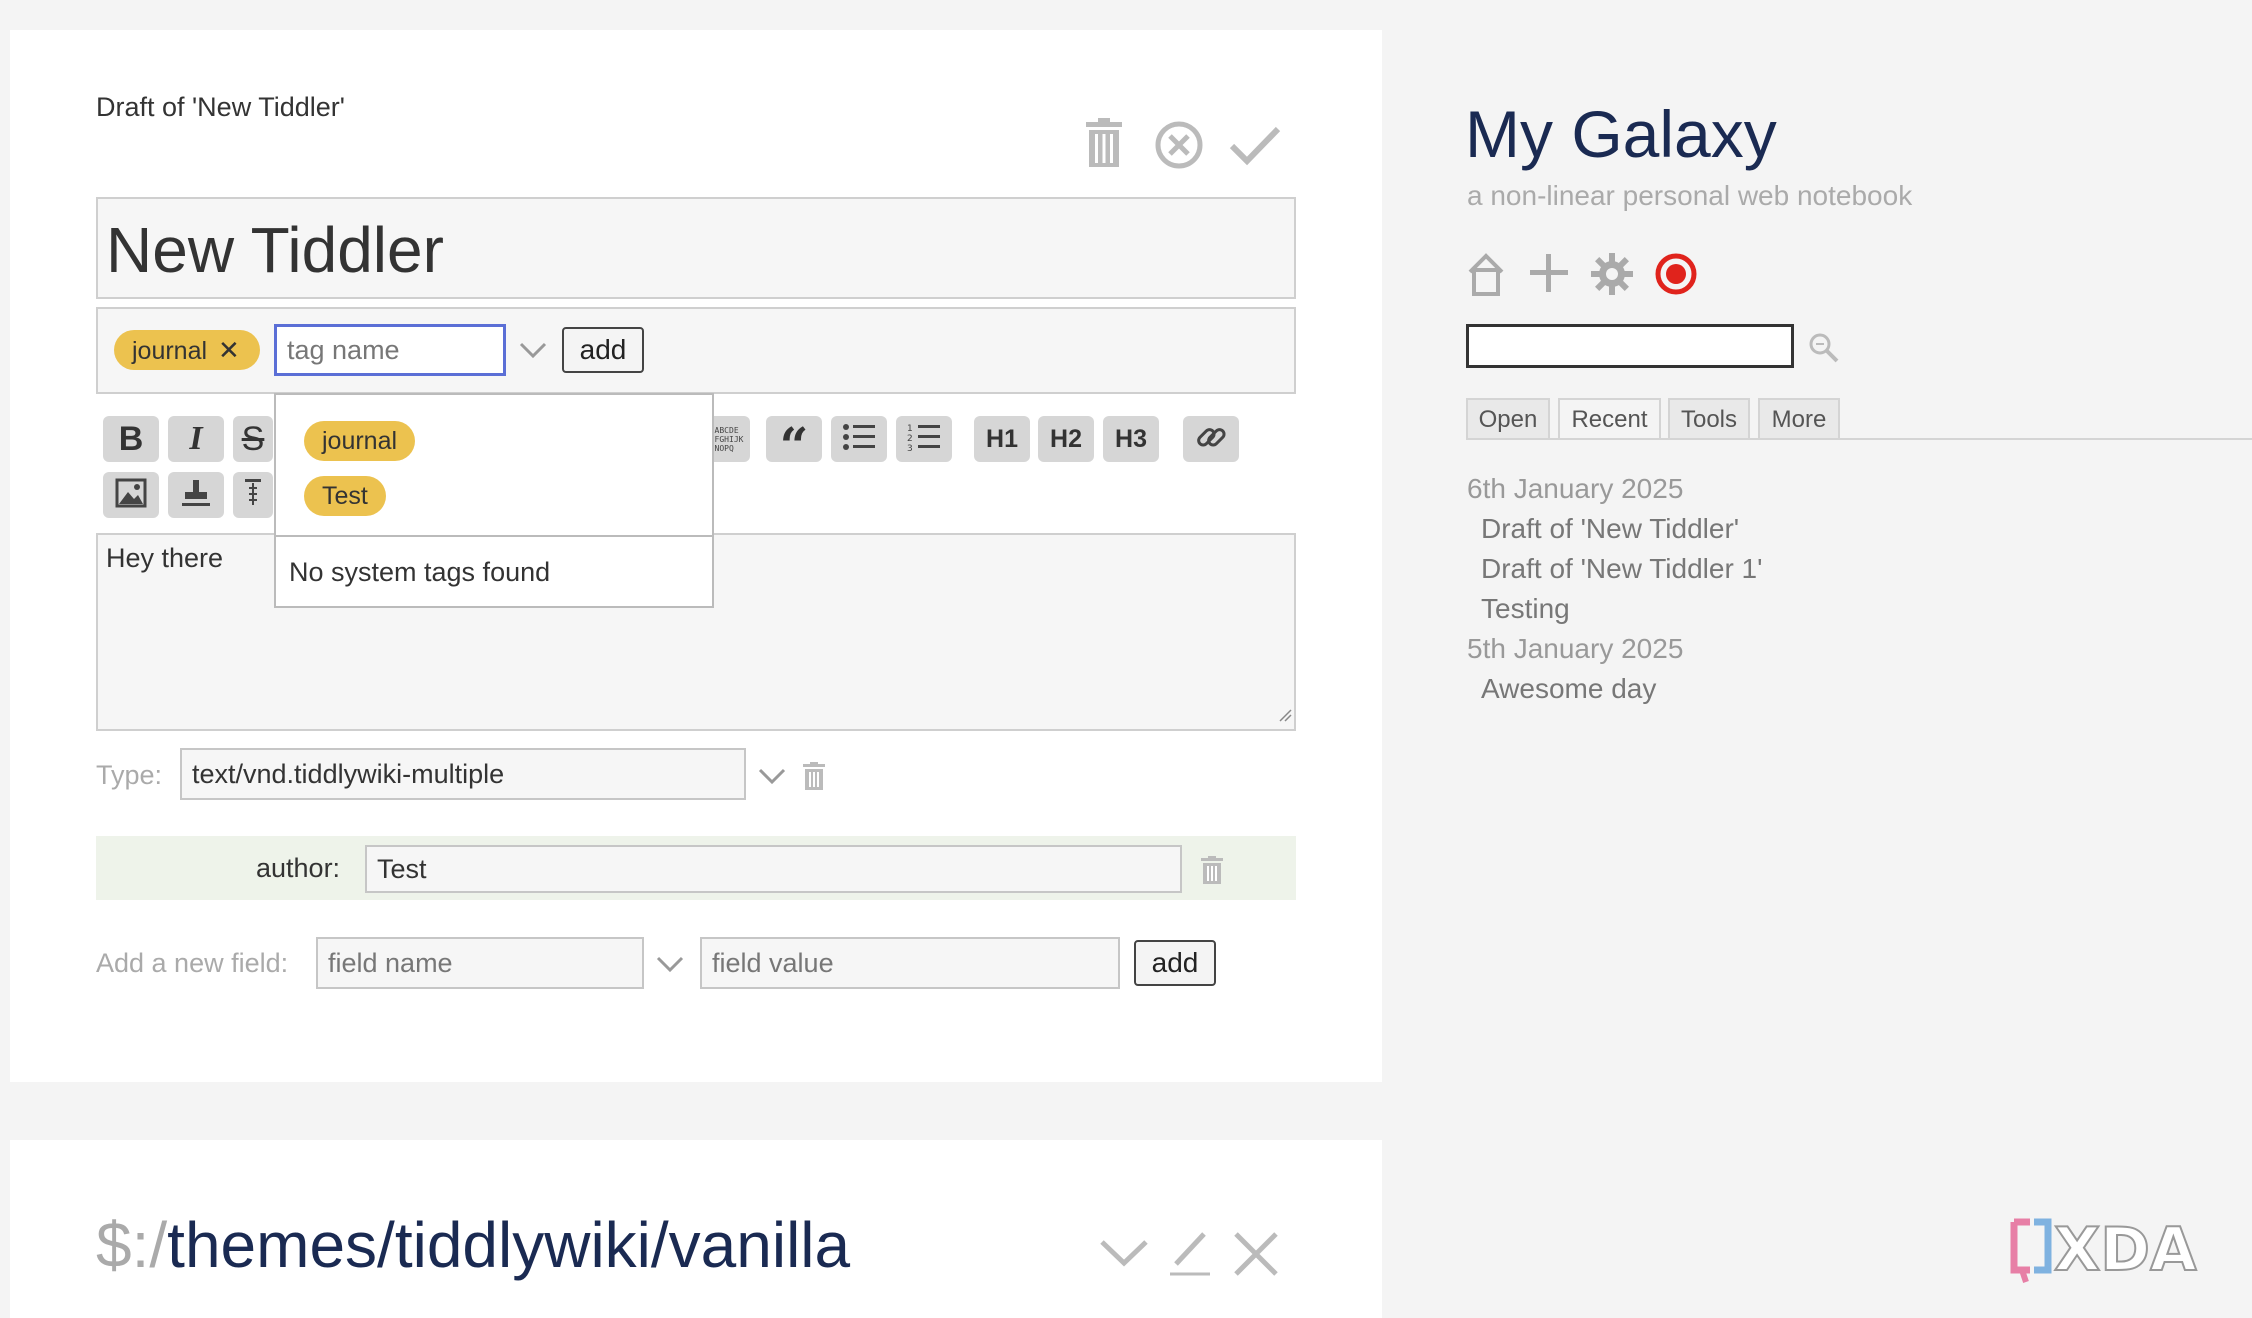 The width and height of the screenshot is (2252, 1318). I want to click on link-button, so click(1211, 439).